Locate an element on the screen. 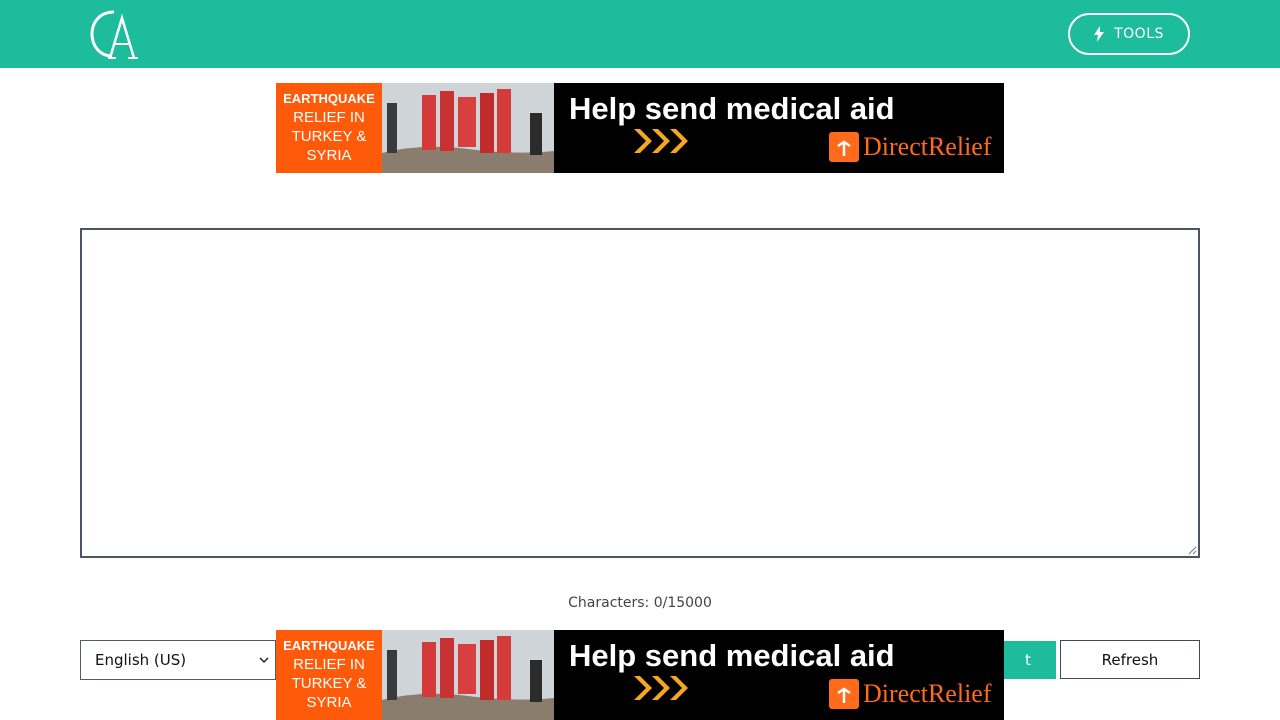 This screenshot has width=1280, height=720. top-navigation-bar: TOOLS is located at coordinates (640, 34).